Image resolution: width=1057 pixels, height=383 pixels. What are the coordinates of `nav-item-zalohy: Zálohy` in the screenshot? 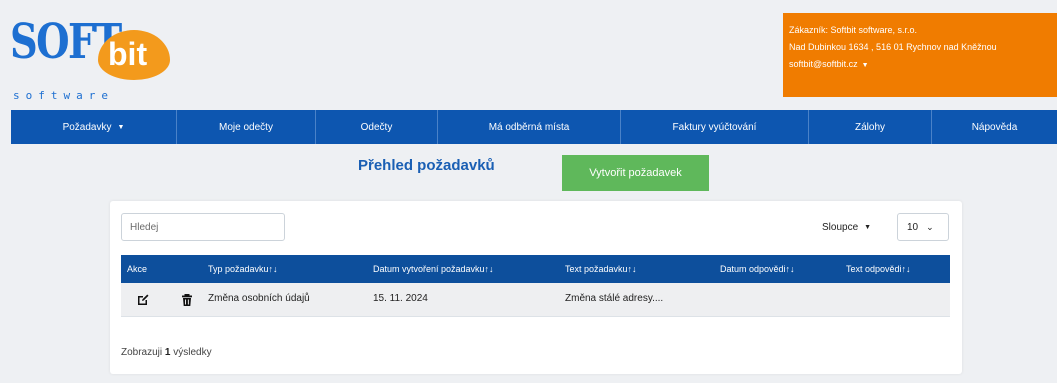 It's located at (870, 127).